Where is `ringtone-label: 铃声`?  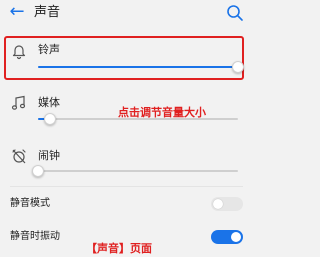
ringtone-label: 铃声 is located at coordinates (49, 49).